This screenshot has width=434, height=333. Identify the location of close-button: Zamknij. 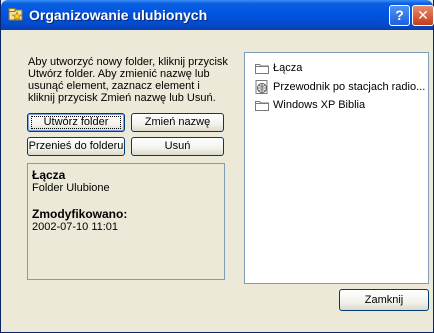
(384, 300).